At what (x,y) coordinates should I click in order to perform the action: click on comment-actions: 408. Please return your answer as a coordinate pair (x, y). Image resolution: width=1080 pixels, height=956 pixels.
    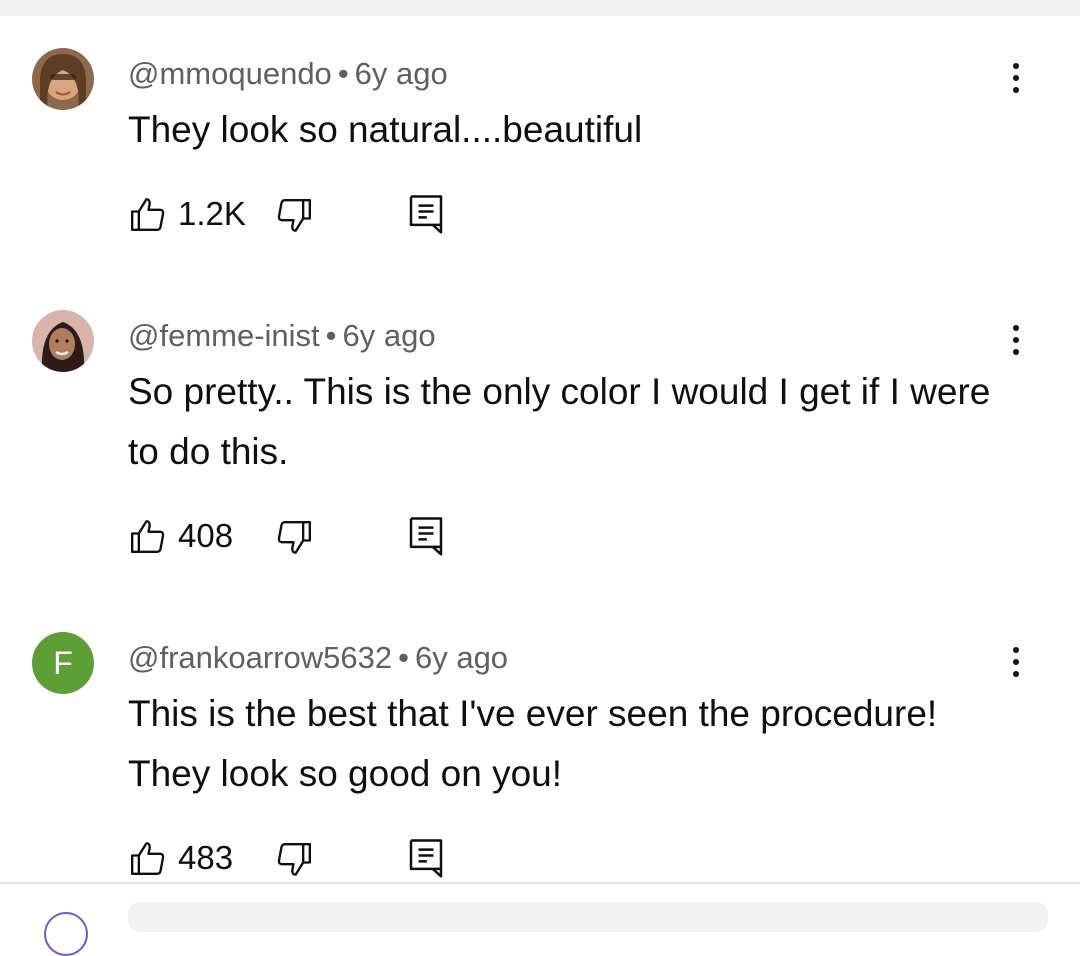
    Looking at the image, I should click on (338, 536).